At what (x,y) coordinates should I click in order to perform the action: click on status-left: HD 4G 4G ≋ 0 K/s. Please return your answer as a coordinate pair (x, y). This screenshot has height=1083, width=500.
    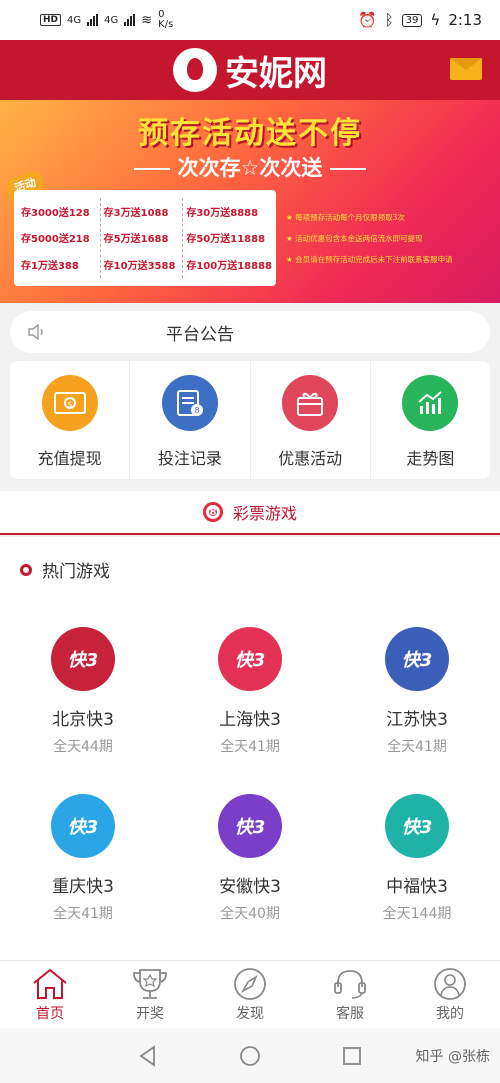
    Looking at the image, I should click on (106, 20).